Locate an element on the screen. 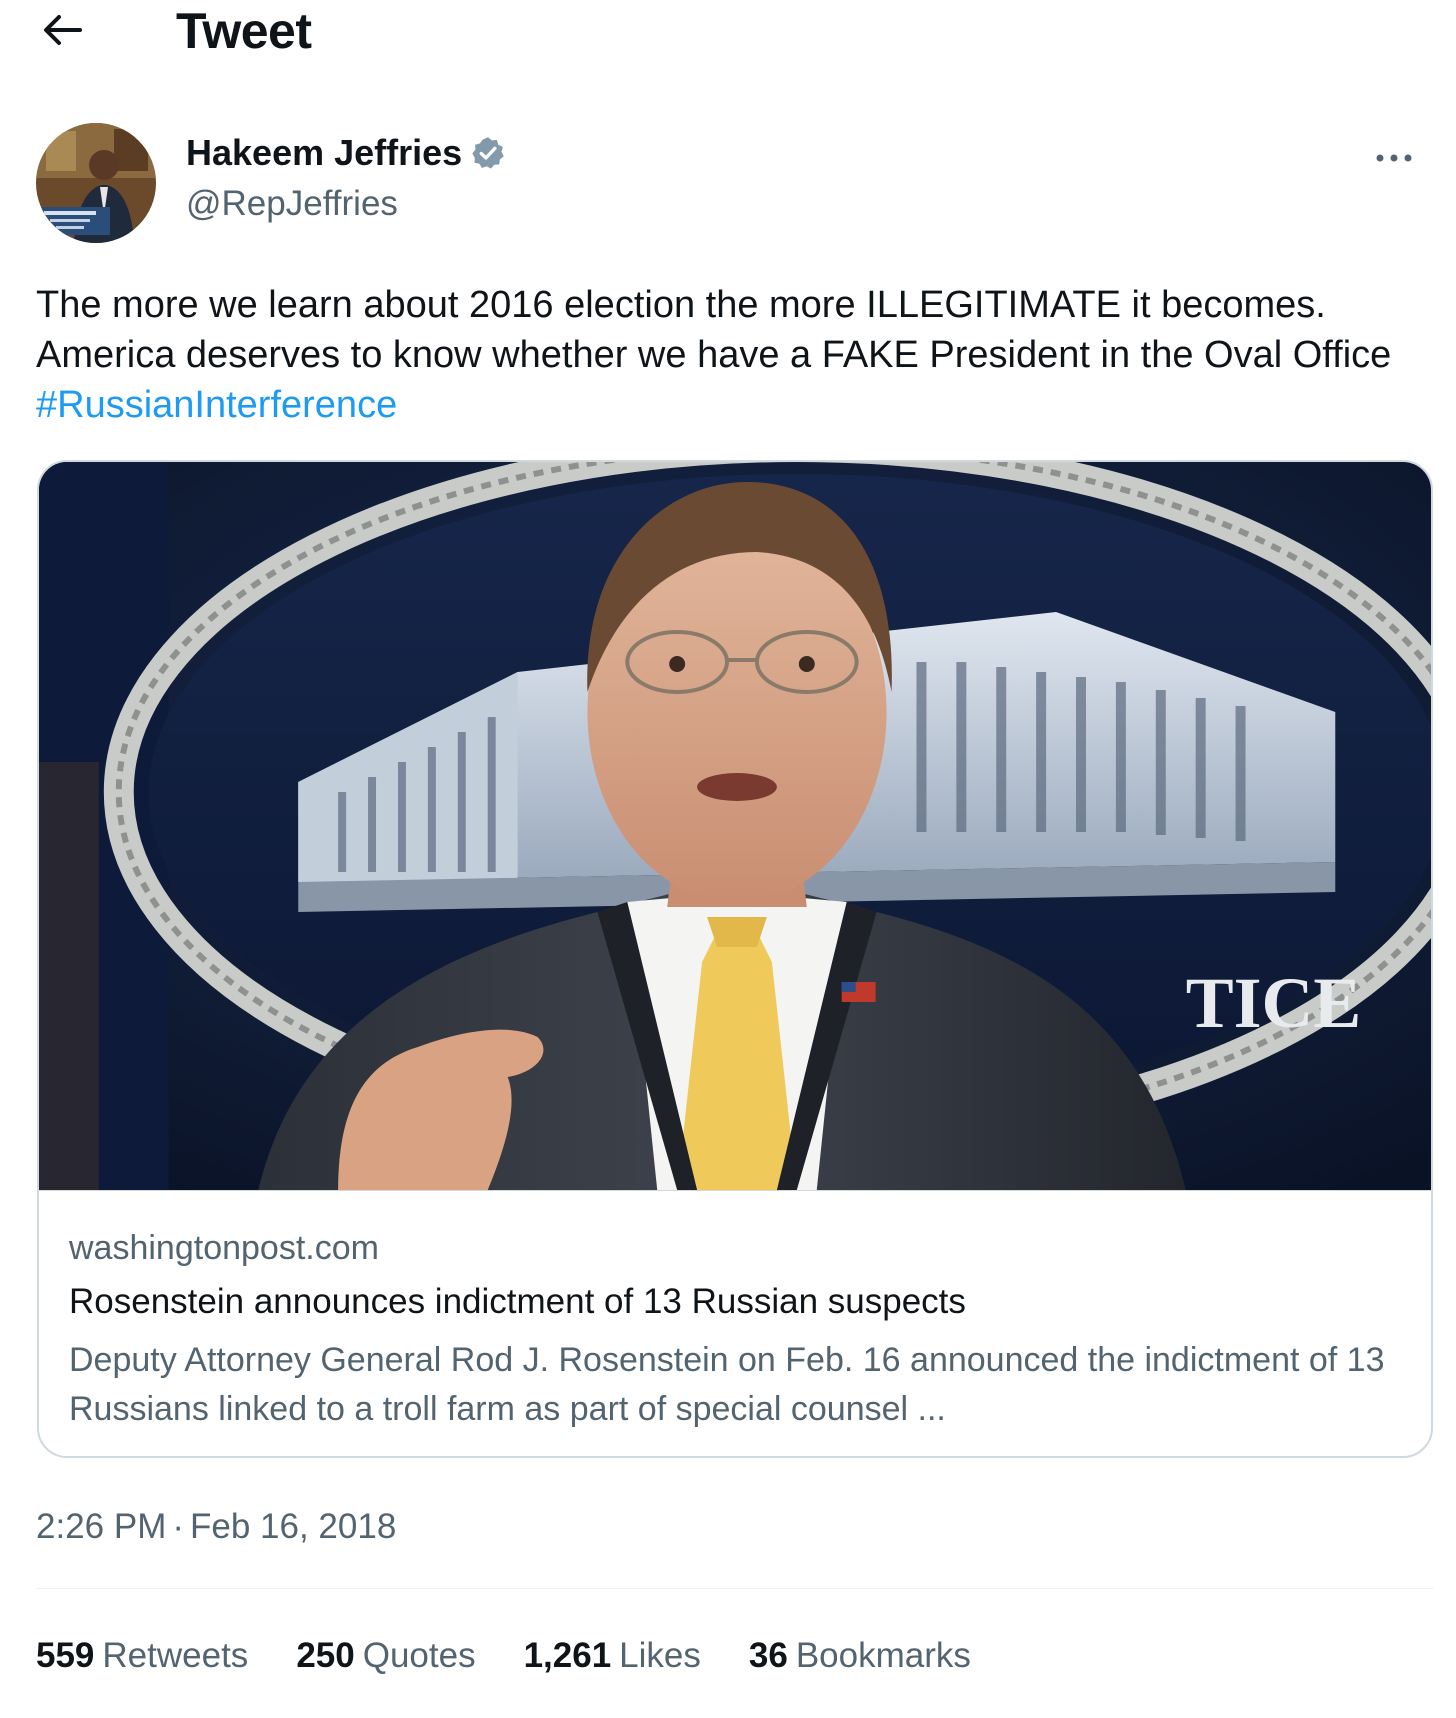 The image size is (1456, 1718). retweets-count: 559 is located at coordinates (65, 1655).